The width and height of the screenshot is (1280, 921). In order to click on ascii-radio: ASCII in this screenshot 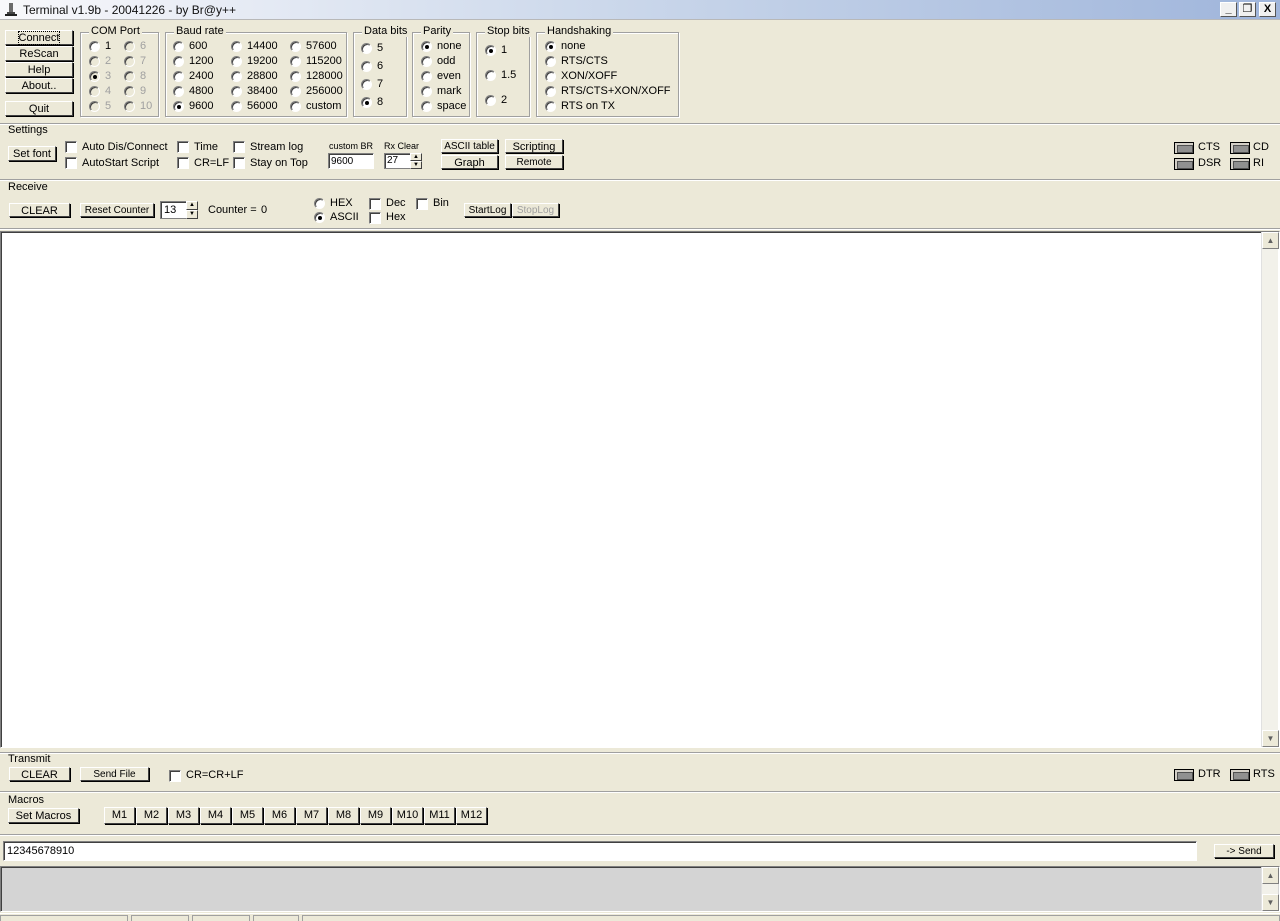, I will do `click(339, 218)`.